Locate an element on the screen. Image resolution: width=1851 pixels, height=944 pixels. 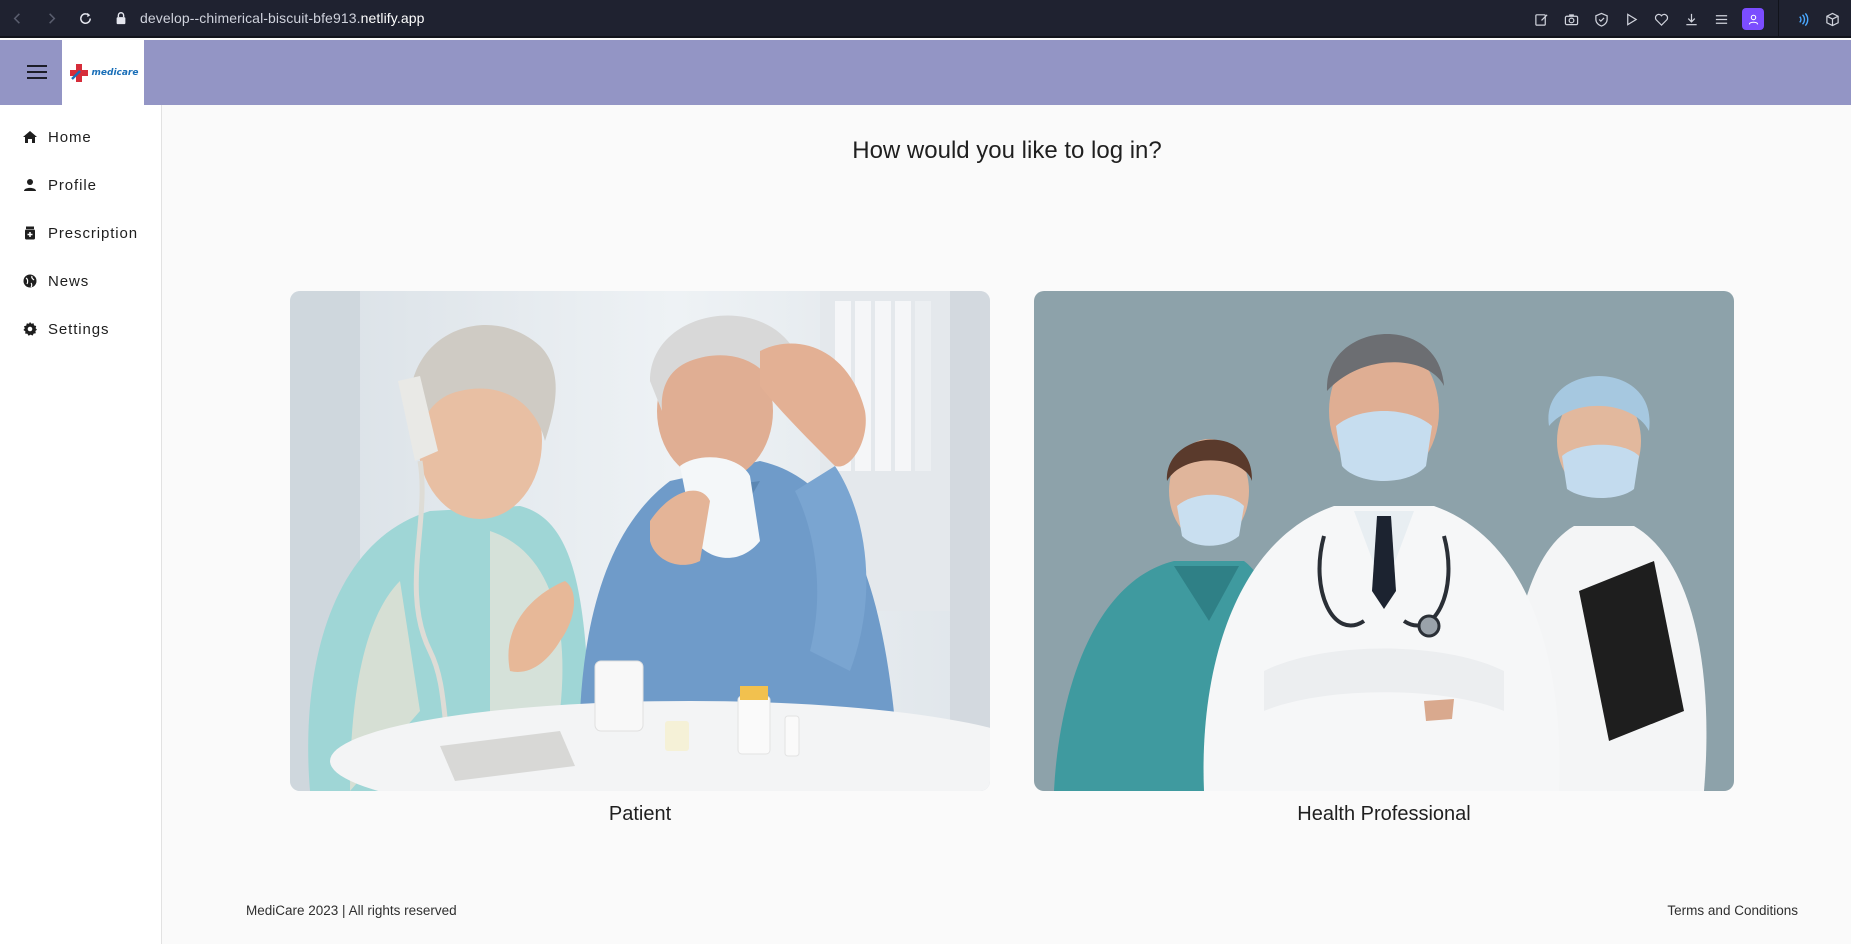
hamburger-menu-button is located at coordinates (37, 72).